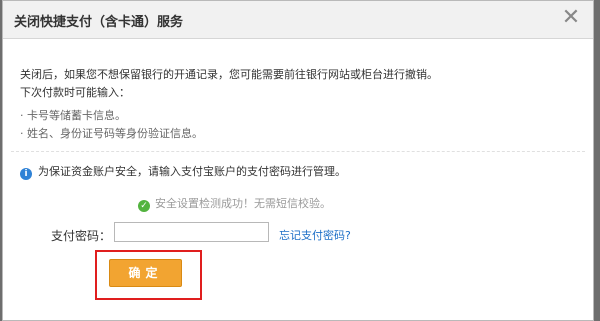 The width and height of the screenshot is (600, 321). What do you see at coordinates (298, 20) in the screenshot?
I see `dialog-header: 关闭快捷支付（含卡通）服务 ✕` at bounding box center [298, 20].